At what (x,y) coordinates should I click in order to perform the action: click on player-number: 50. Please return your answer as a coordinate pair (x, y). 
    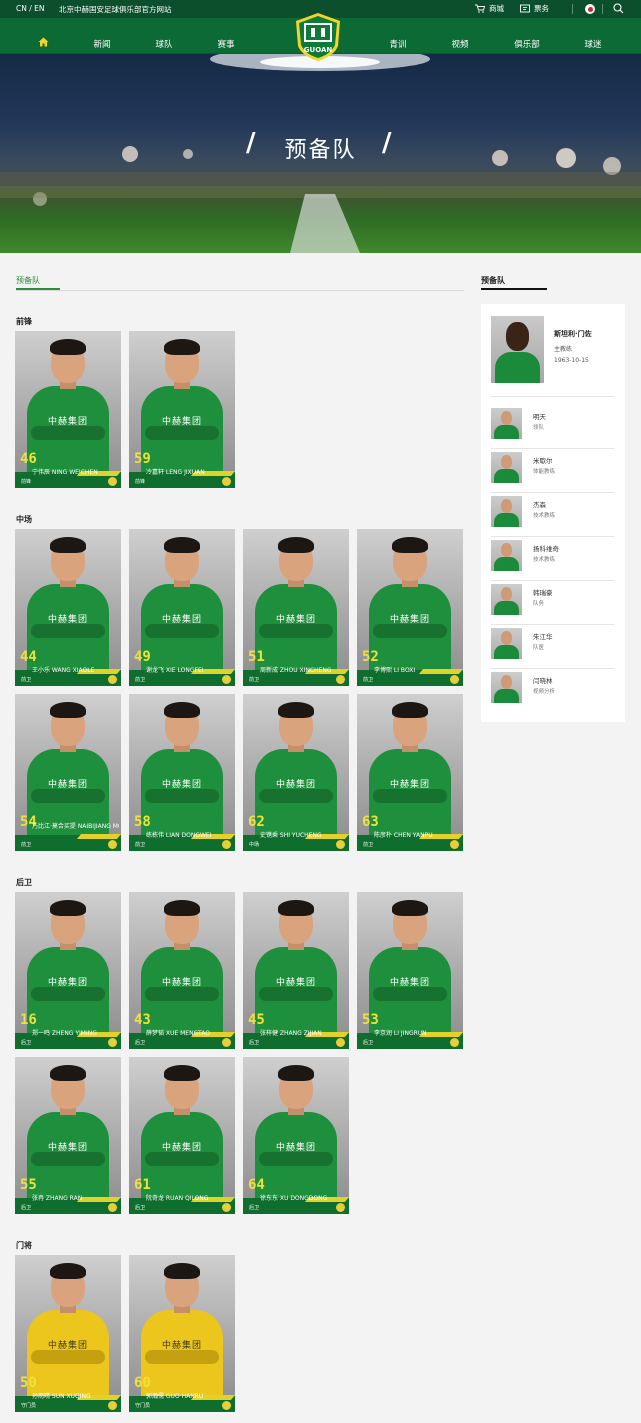
    Looking at the image, I should click on (28, 1383).